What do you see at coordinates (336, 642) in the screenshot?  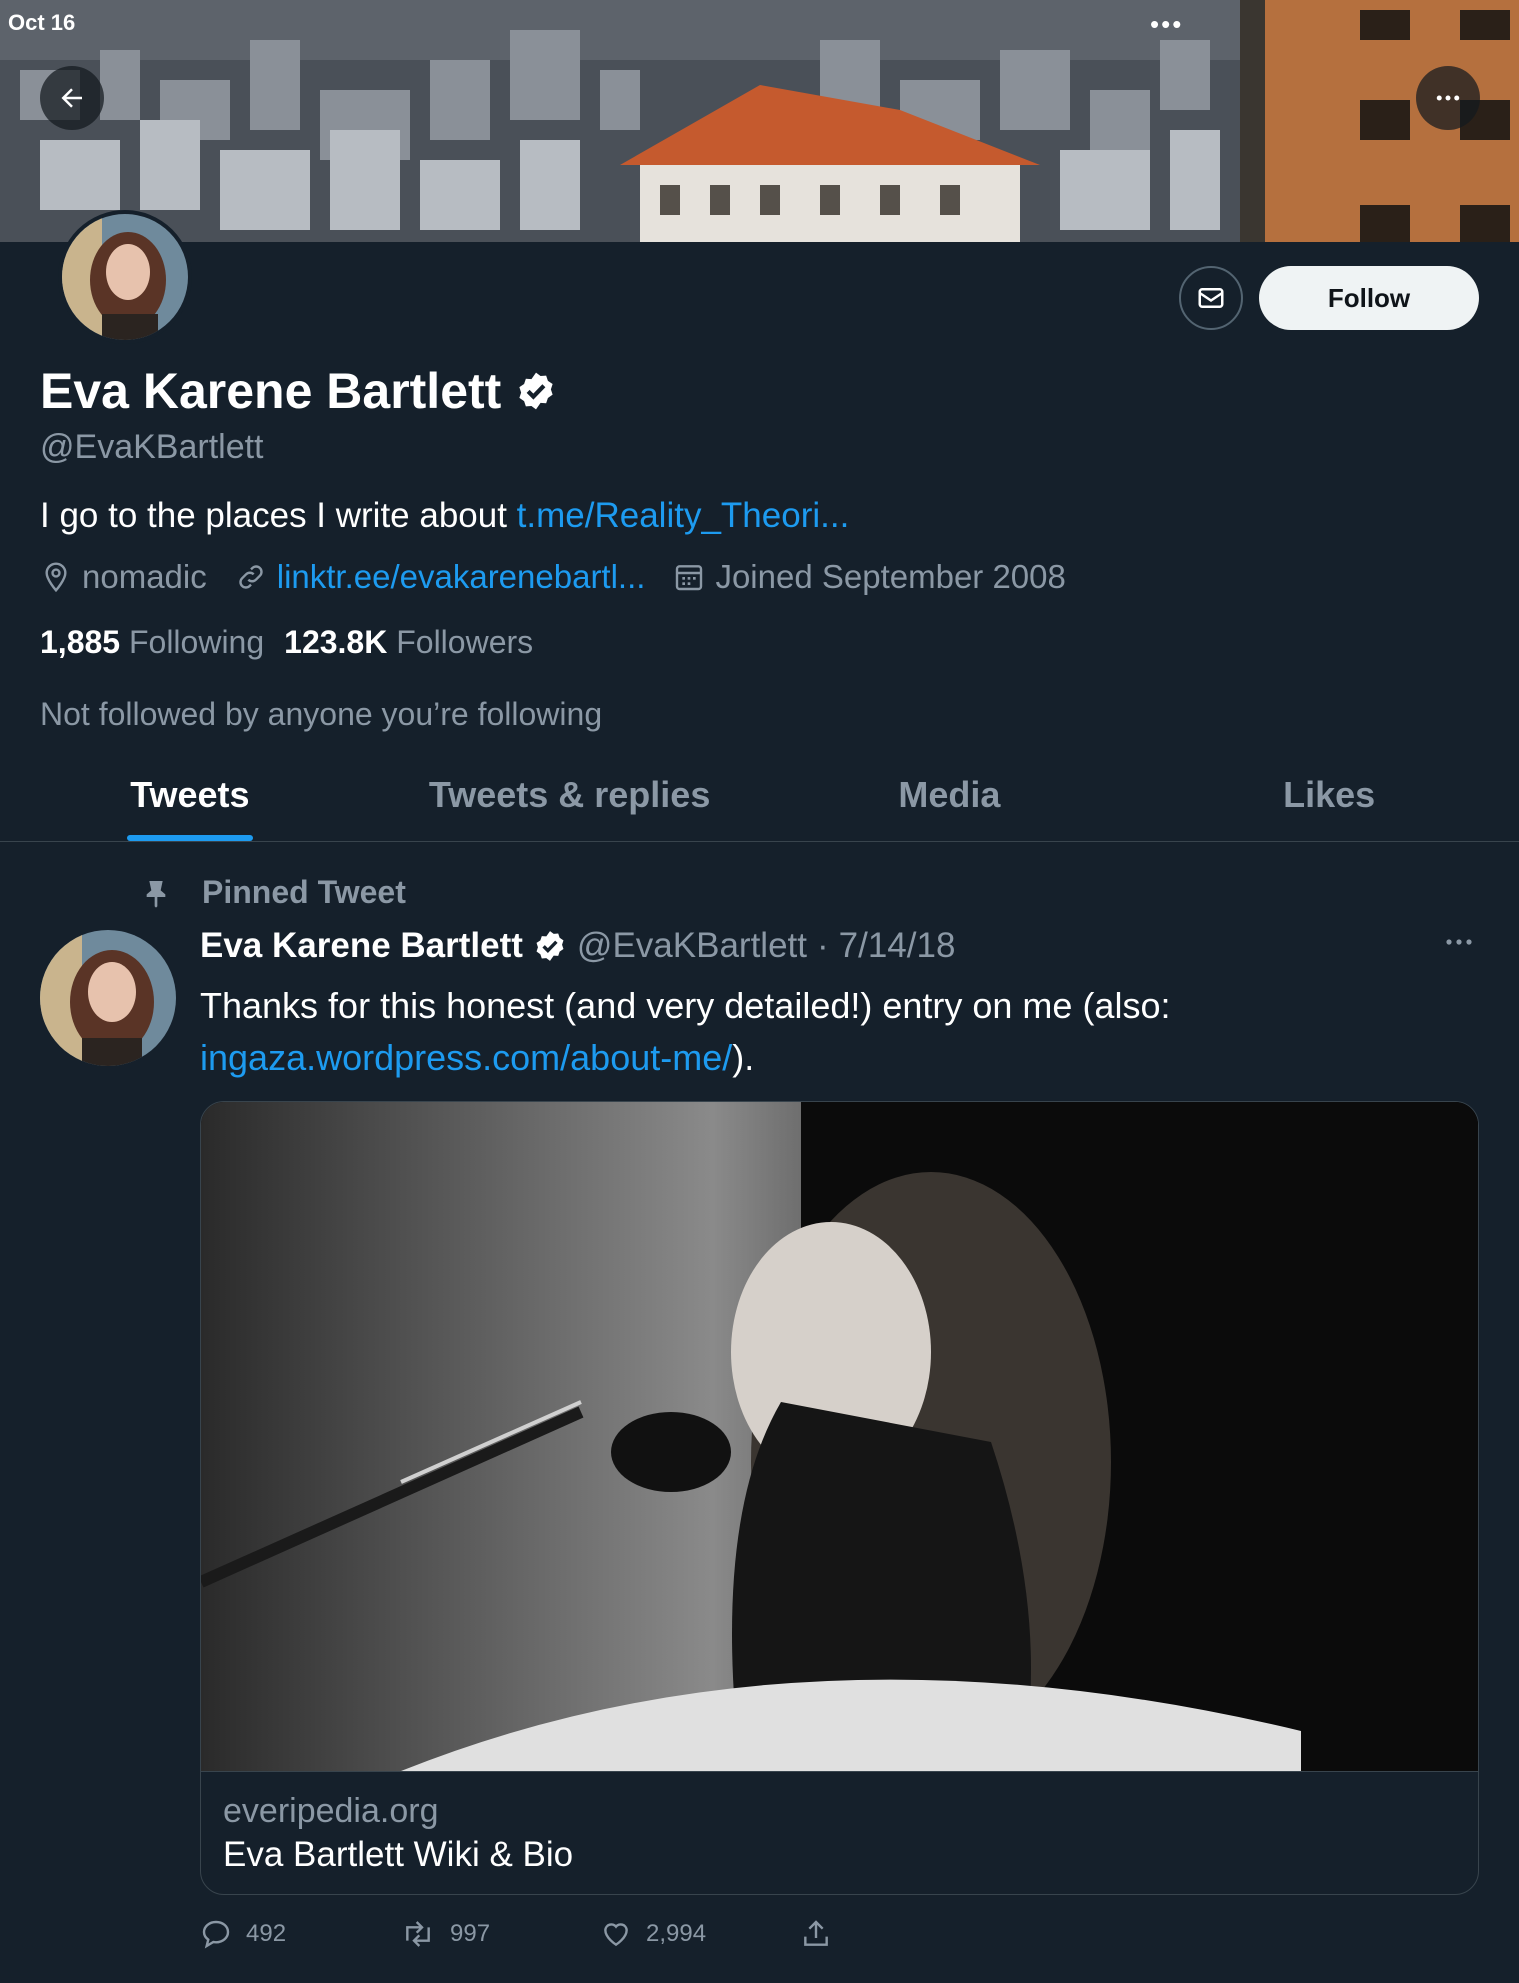 I see `followers-count: 123.8K` at bounding box center [336, 642].